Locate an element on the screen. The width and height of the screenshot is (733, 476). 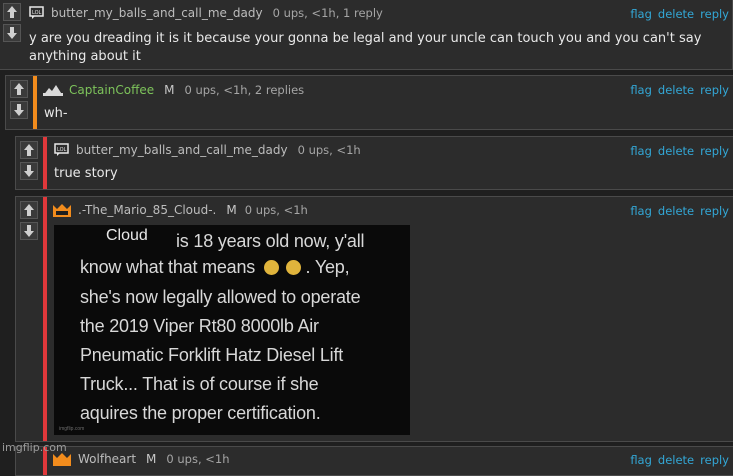
meme-cloud-label: Cloud is located at coordinates (127, 235).